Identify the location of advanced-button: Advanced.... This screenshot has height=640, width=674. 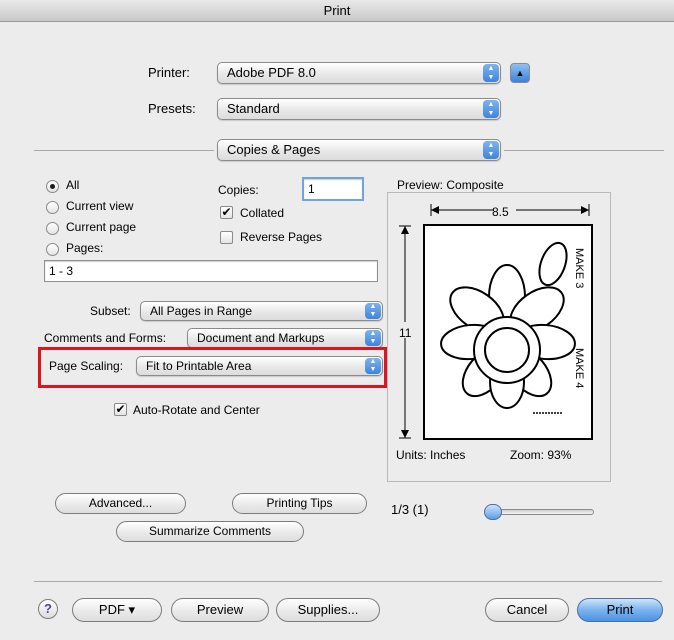
(120, 503).